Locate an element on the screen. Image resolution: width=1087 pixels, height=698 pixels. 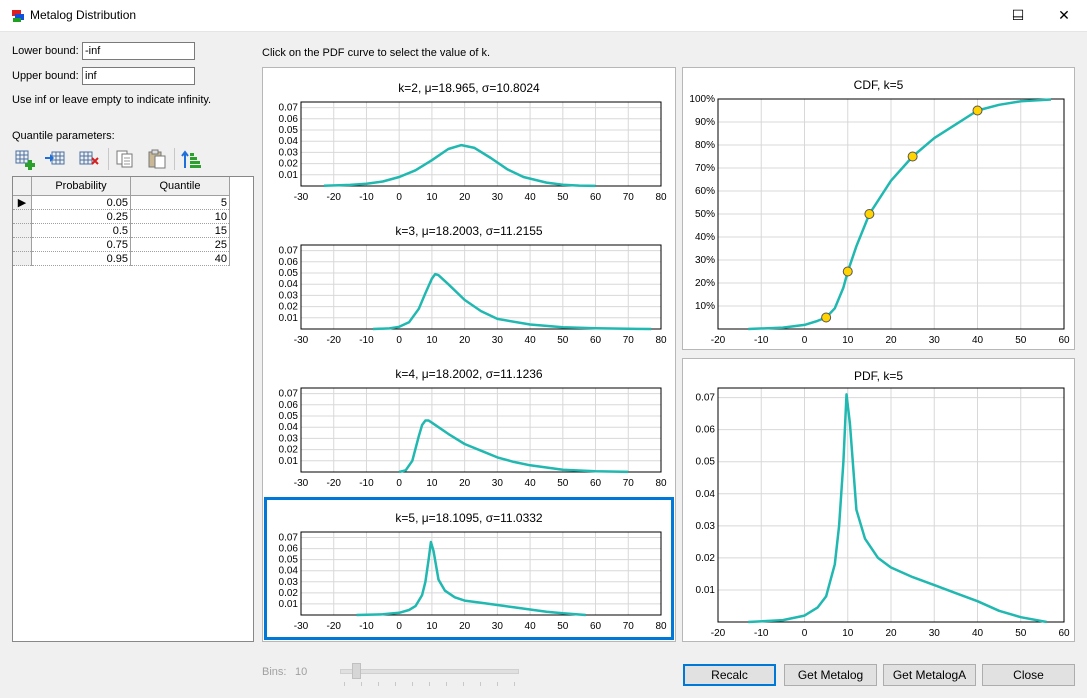
table-row: 0.5 15 is located at coordinates (121, 230).